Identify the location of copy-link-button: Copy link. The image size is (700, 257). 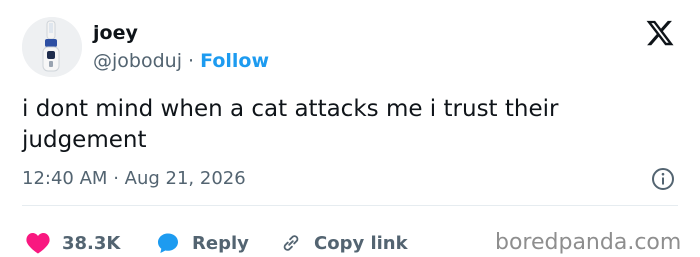
(344, 243).